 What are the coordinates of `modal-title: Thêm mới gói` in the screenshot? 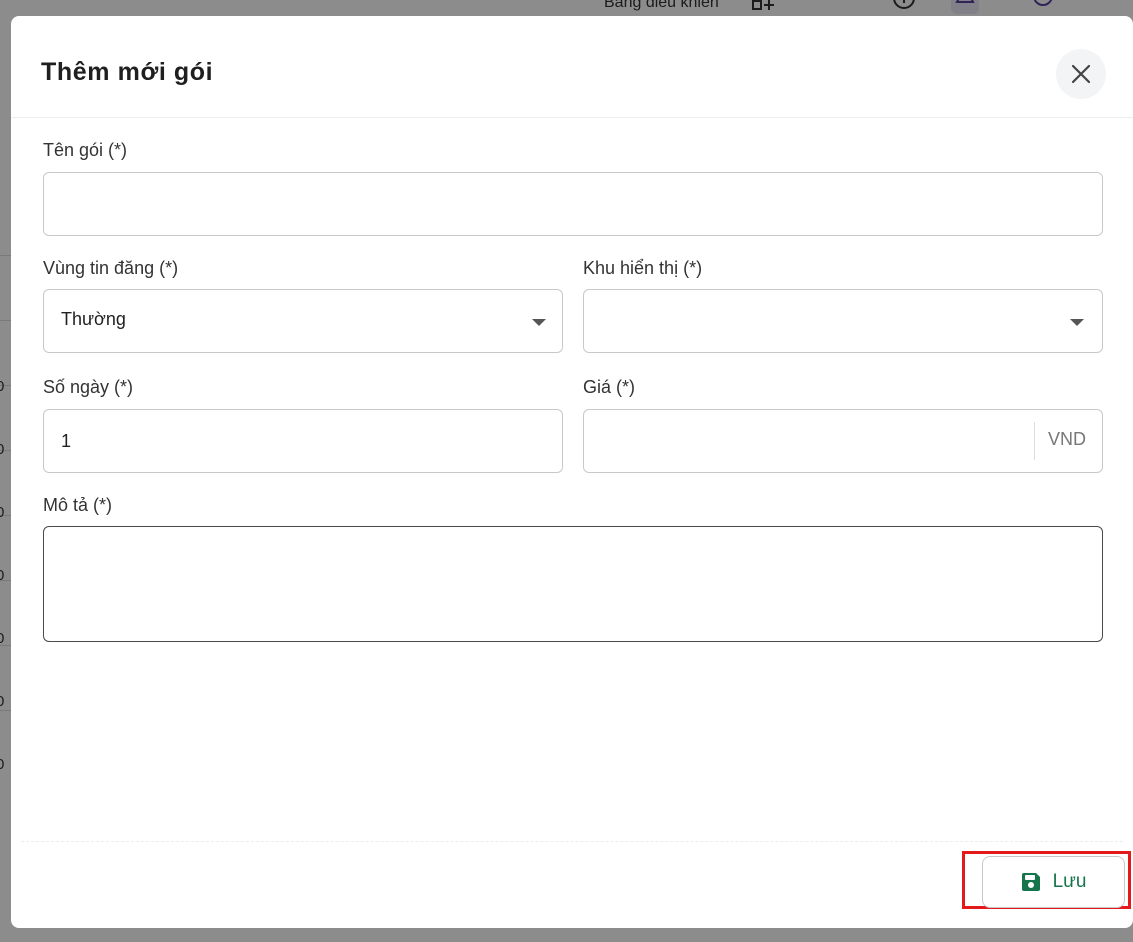 It's located at (127, 72).